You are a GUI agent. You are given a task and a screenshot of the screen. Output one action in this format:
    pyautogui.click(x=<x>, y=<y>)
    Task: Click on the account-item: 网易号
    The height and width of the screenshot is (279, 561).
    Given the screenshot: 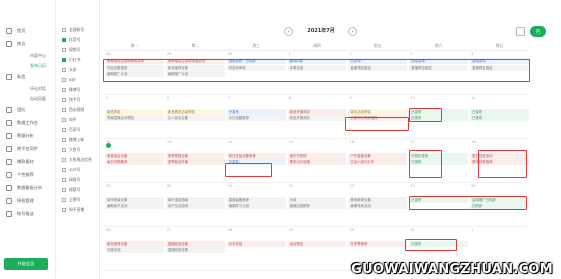 What is the action you would take?
    pyautogui.click(x=71, y=180)
    